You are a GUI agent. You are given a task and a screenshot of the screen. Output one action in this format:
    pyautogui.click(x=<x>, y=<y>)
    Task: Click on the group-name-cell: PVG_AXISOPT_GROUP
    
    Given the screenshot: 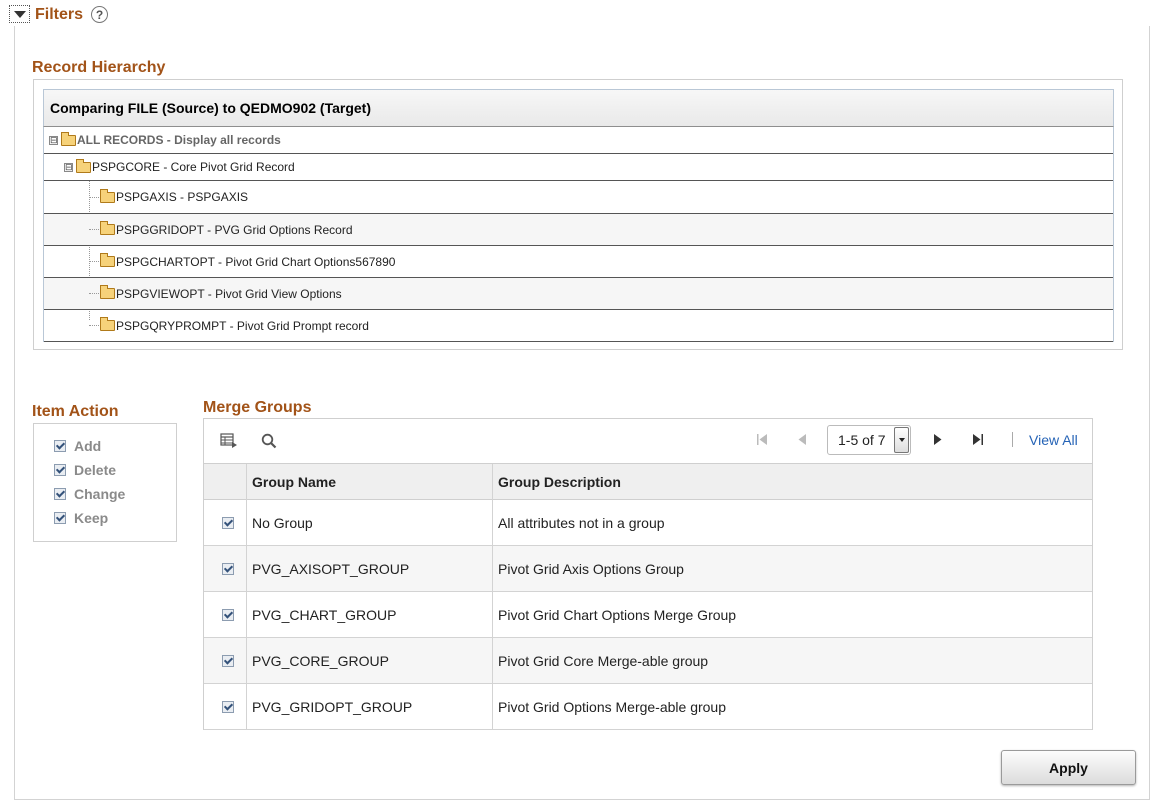 What is the action you would take?
    pyautogui.click(x=331, y=569)
    